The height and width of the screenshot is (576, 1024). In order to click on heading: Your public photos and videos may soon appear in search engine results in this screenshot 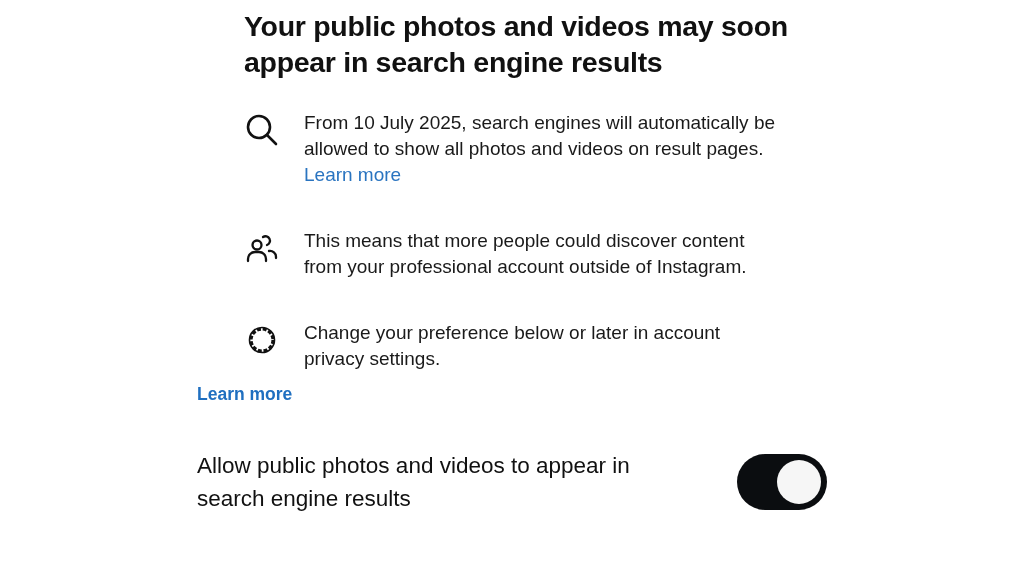, I will do `click(516, 44)`.